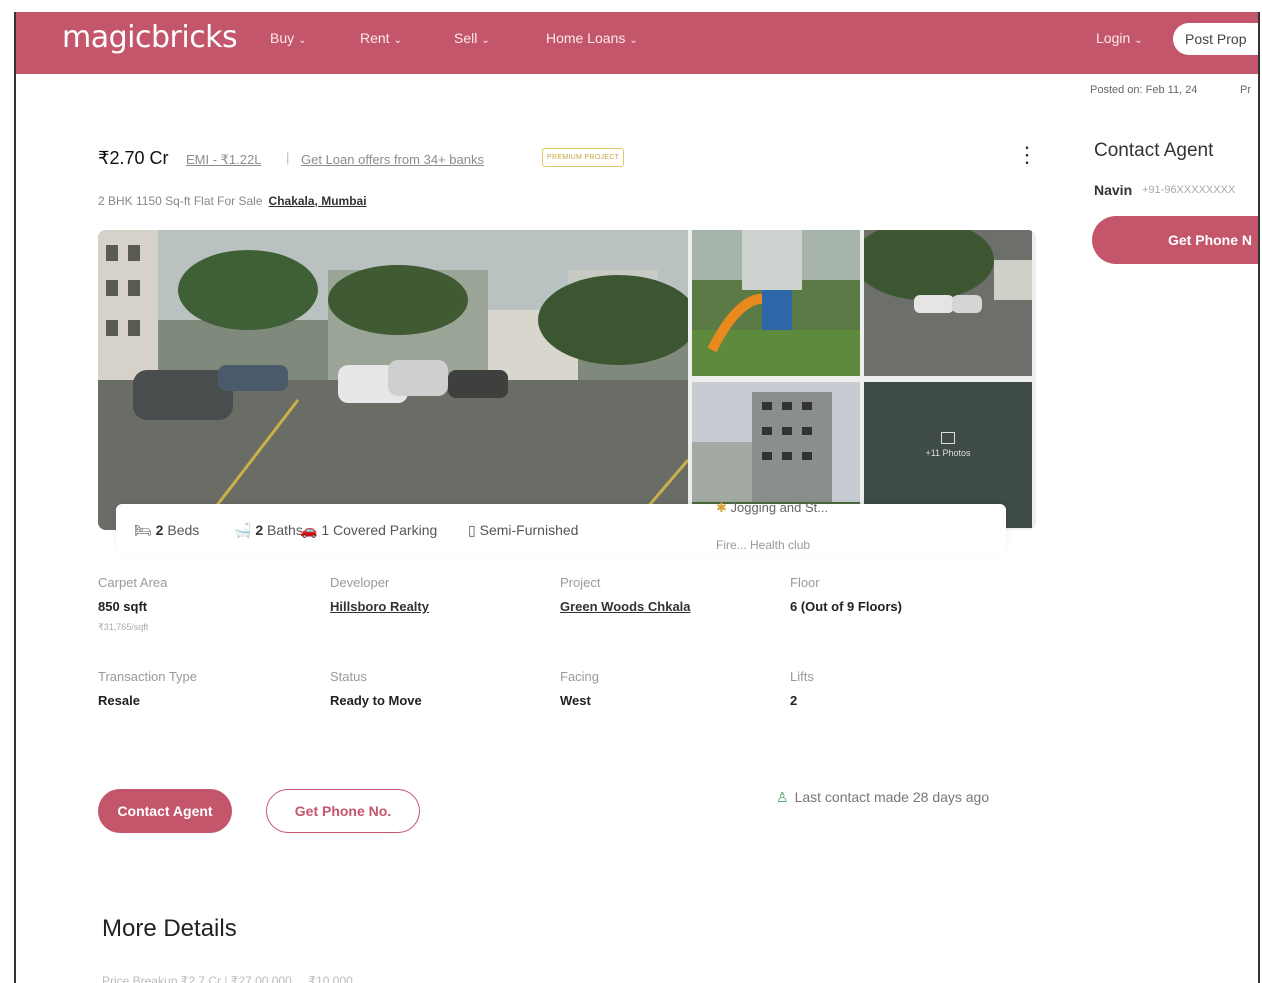 The width and height of the screenshot is (1262, 983). Describe the element at coordinates (392, 159) in the screenshot. I see `loan-offers-link: Get Loan offers from 34+ banks` at that location.